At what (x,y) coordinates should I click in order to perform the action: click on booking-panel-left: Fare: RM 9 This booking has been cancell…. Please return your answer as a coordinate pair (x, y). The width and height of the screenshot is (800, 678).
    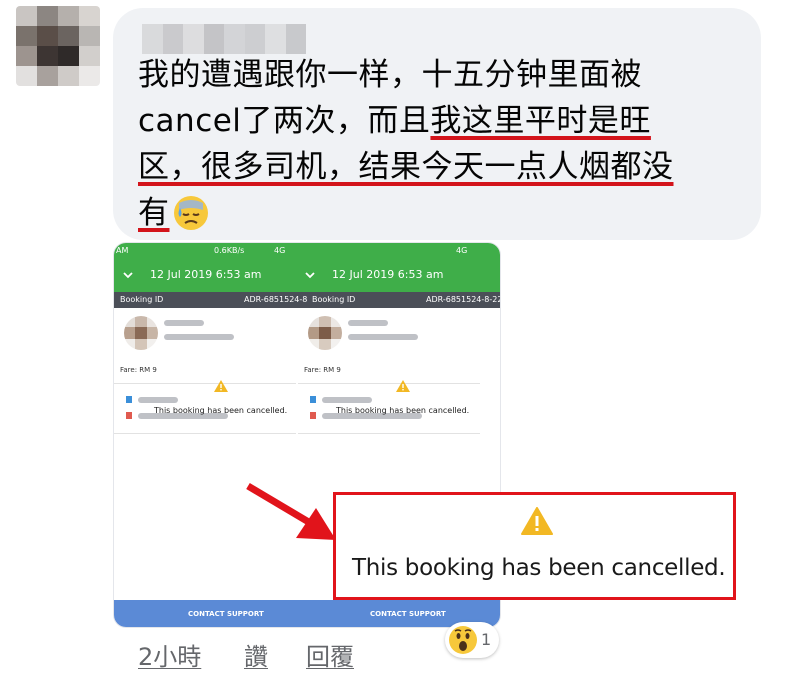
    Looking at the image, I should click on (205, 458).